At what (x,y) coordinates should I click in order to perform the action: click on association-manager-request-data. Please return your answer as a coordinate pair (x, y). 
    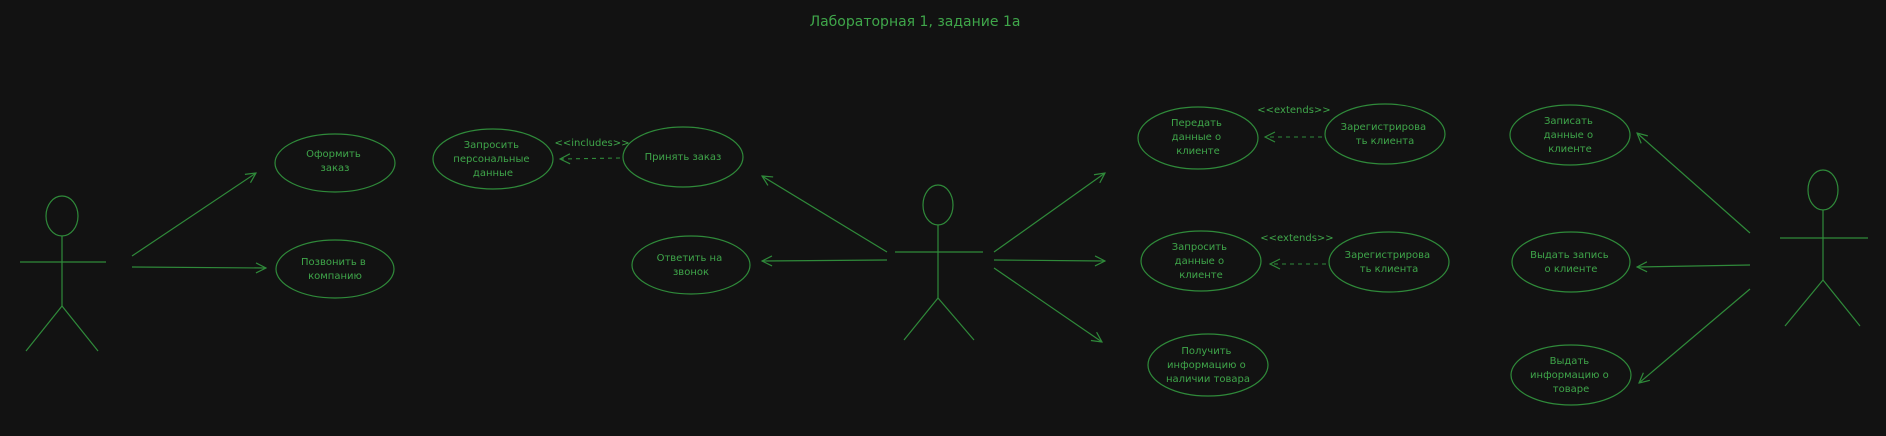
    Looking at the image, I should click on (1049, 260).